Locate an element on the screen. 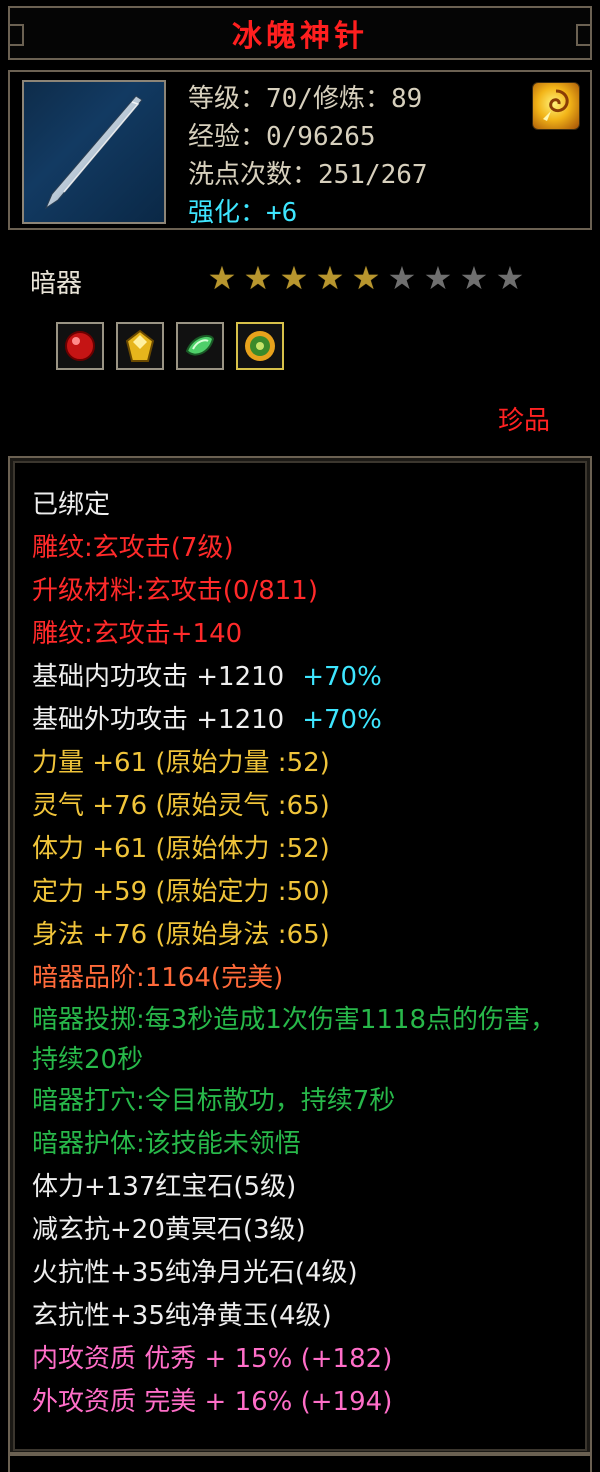 Image resolution: width=600 pixels, height=1472 pixels. attribute-text: 外攻资质 完美 + 16% (+194) is located at coordinates (212, 1402).